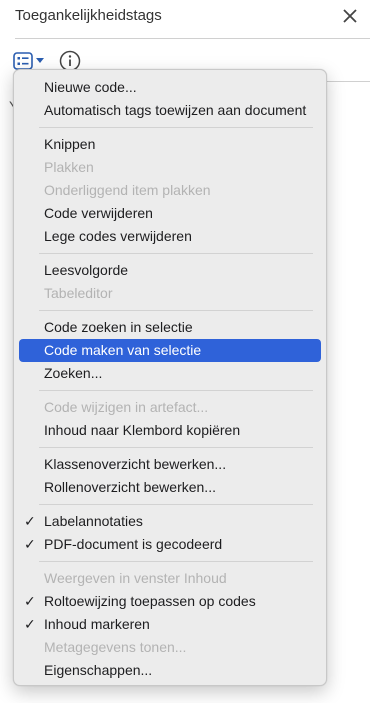 This screenshot has width=372, height=703. What do you see at coordinates (93, 521) in the screenshot?
I see `menu-item-label: Labelannotaties` at bounding box center [93, 521].